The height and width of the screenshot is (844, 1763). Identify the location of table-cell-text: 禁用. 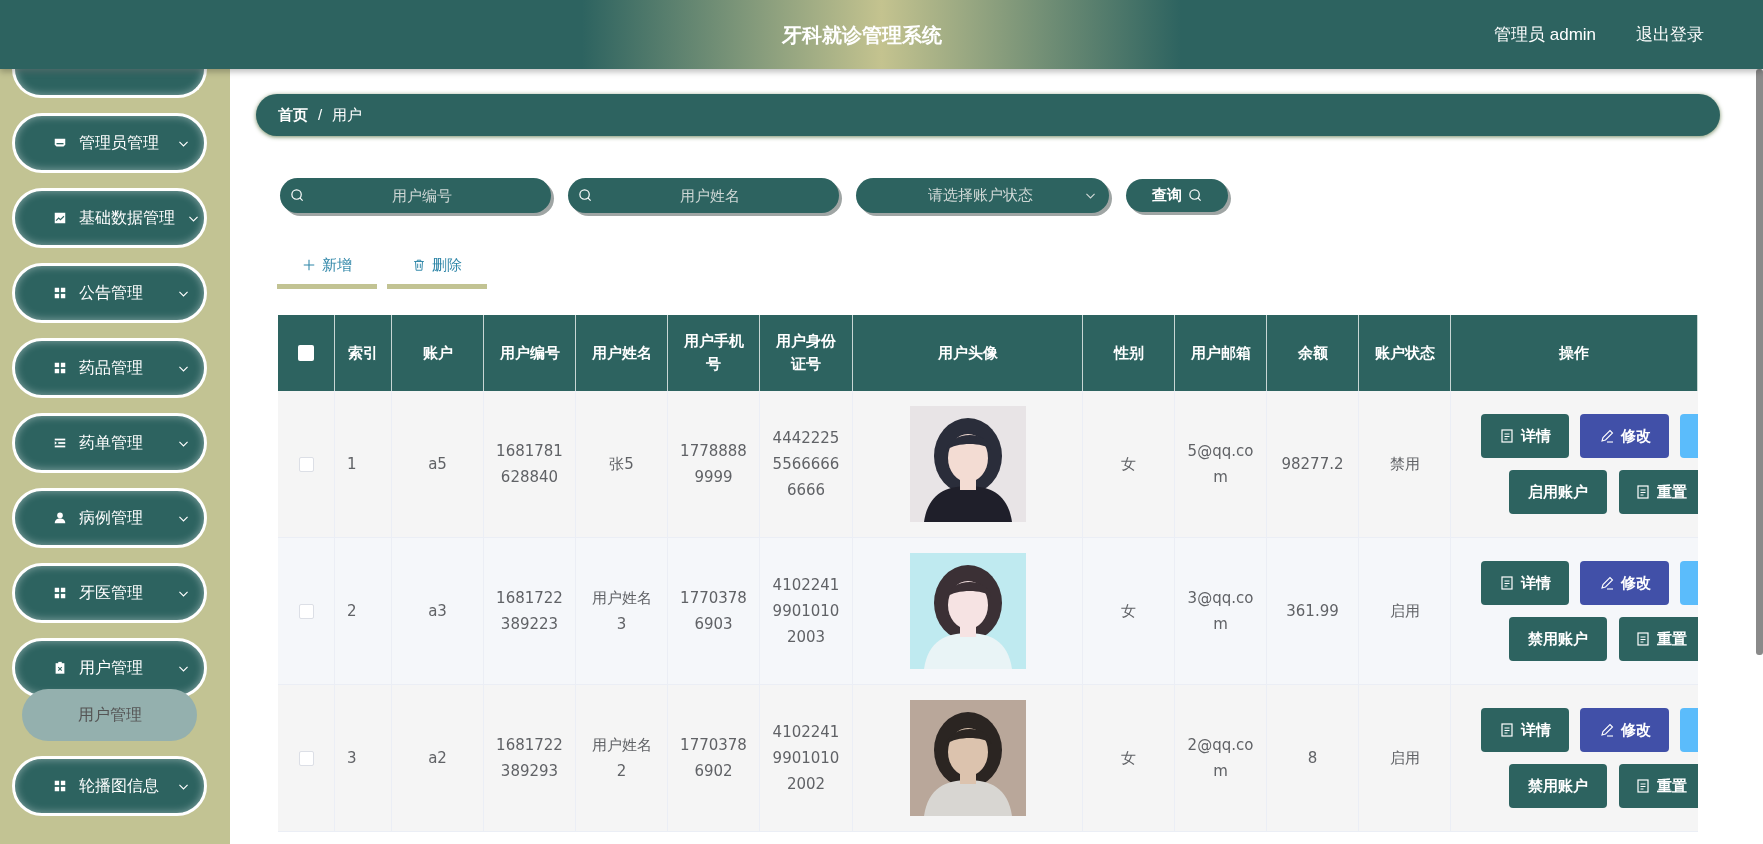
(1404, 464).